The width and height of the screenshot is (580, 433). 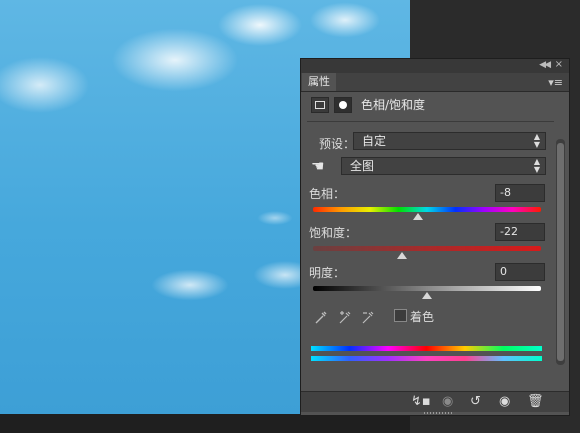 I want to click on eyedropper-icon, so click(x=321, y=317).